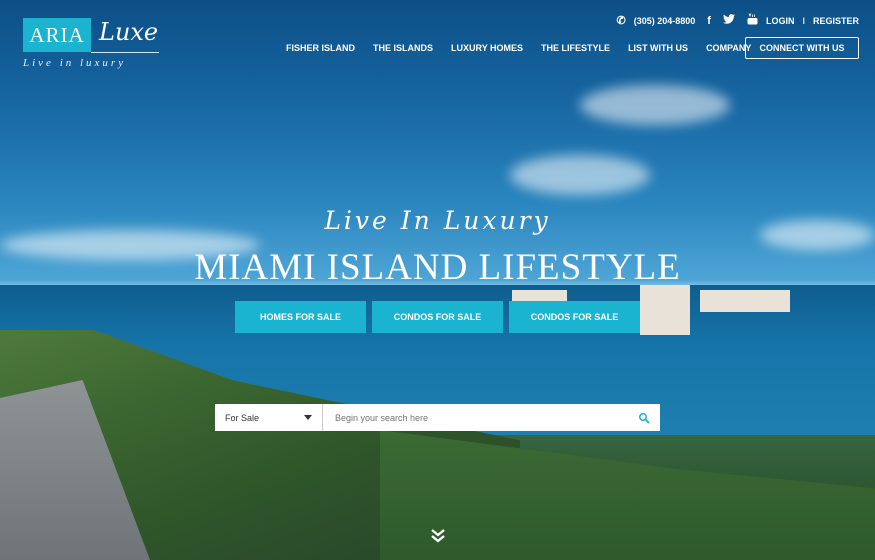  I want to click on logo-tagline: Live in luxury, so click(75, 63).